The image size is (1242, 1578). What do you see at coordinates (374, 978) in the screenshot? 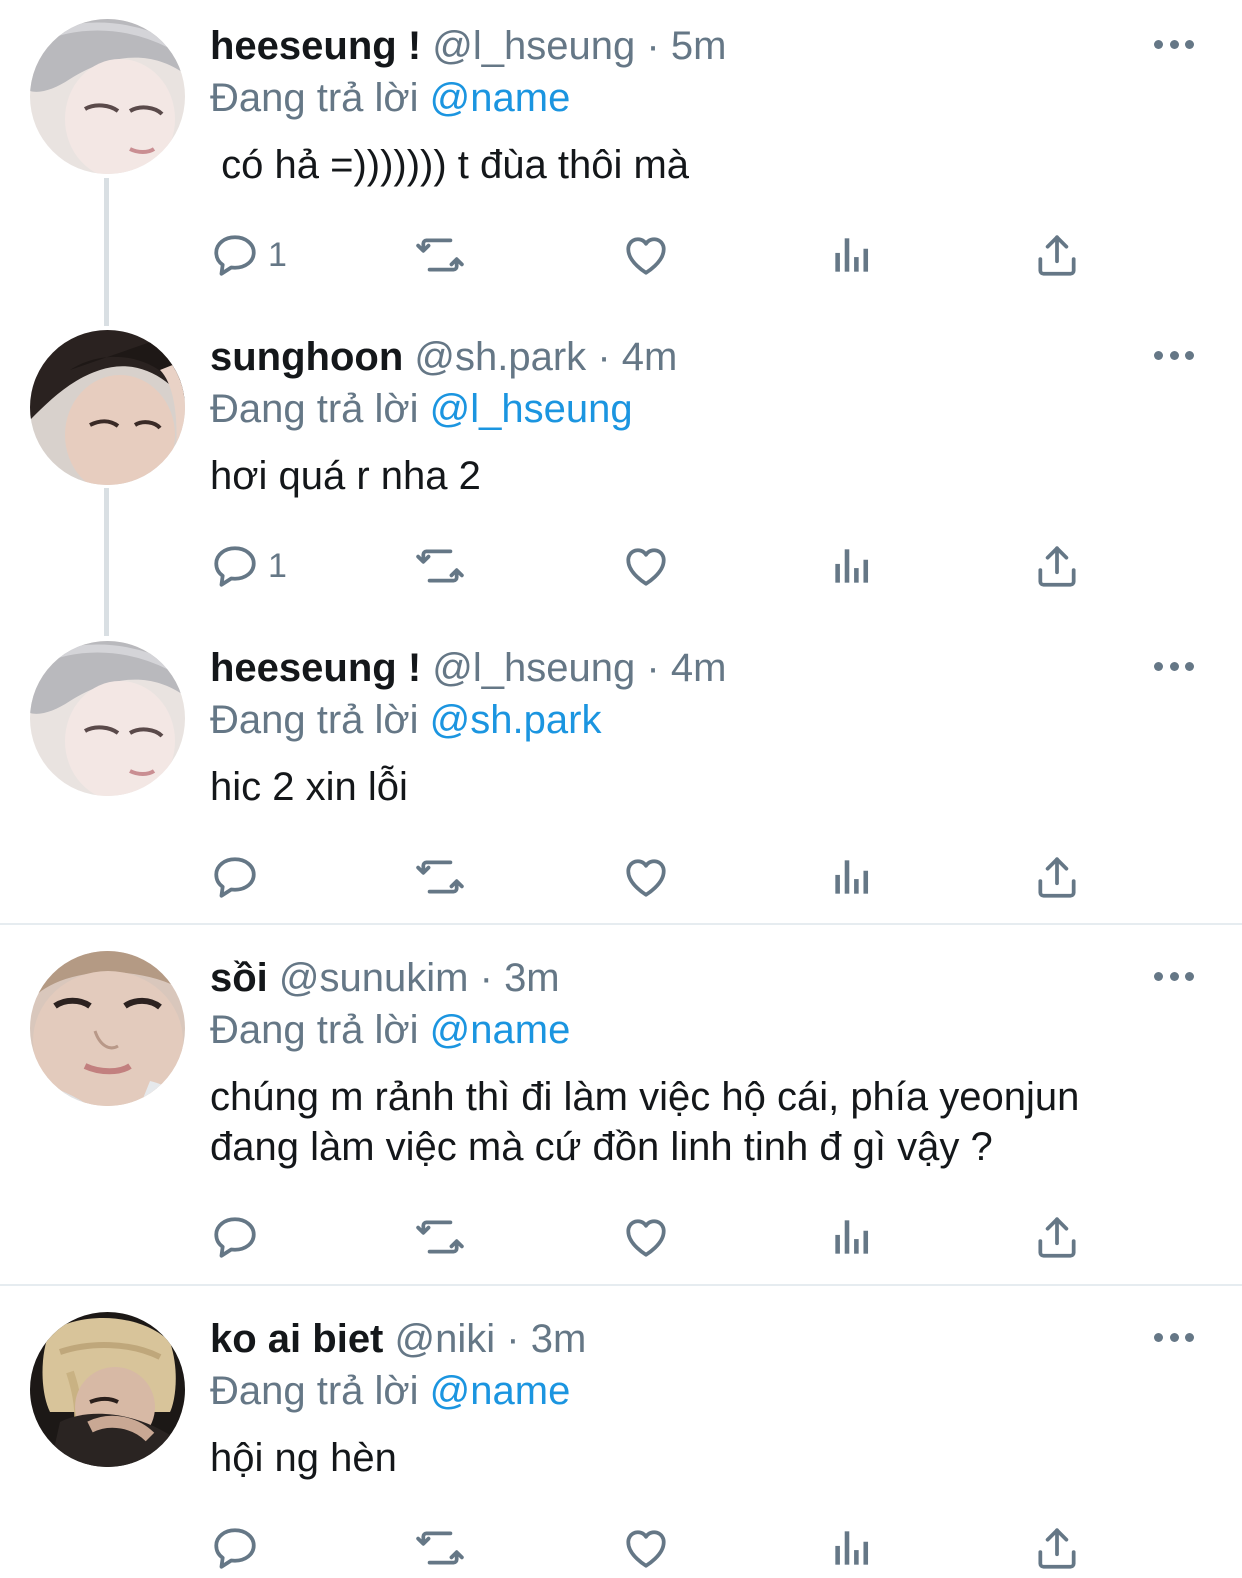
I see `user-handle: @sunukim` at bounding box center [374, 978].